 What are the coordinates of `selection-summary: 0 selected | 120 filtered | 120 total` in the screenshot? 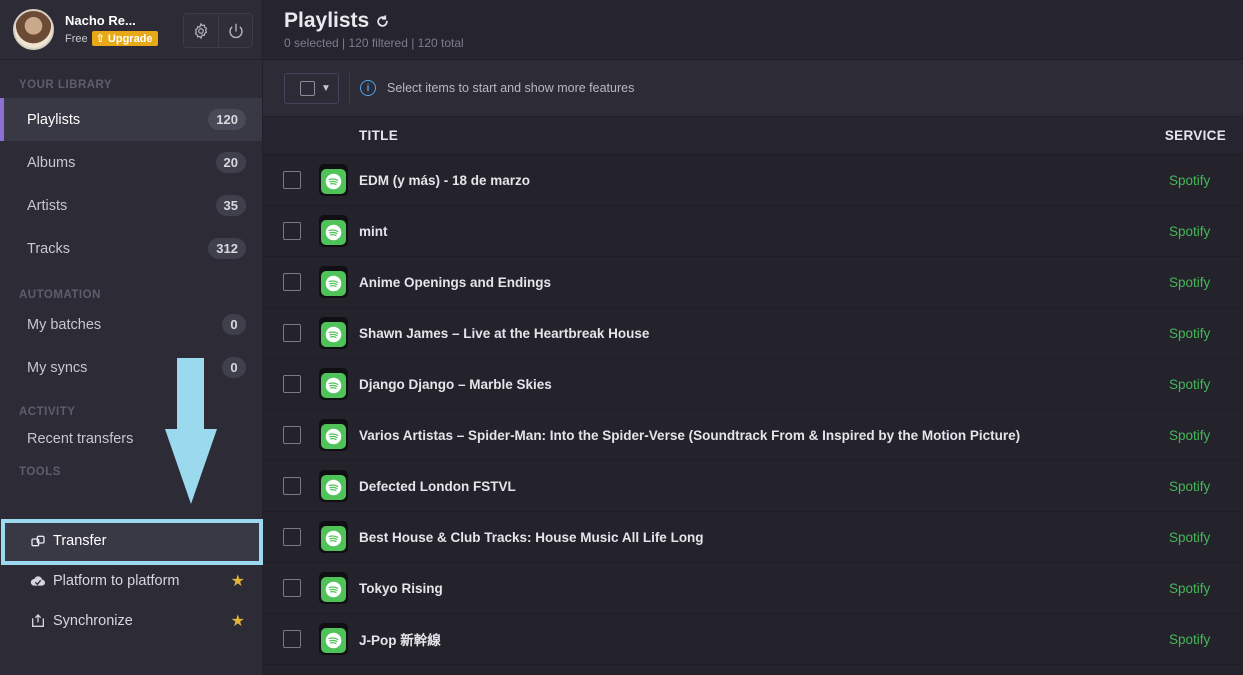 It's located at (374, 43).